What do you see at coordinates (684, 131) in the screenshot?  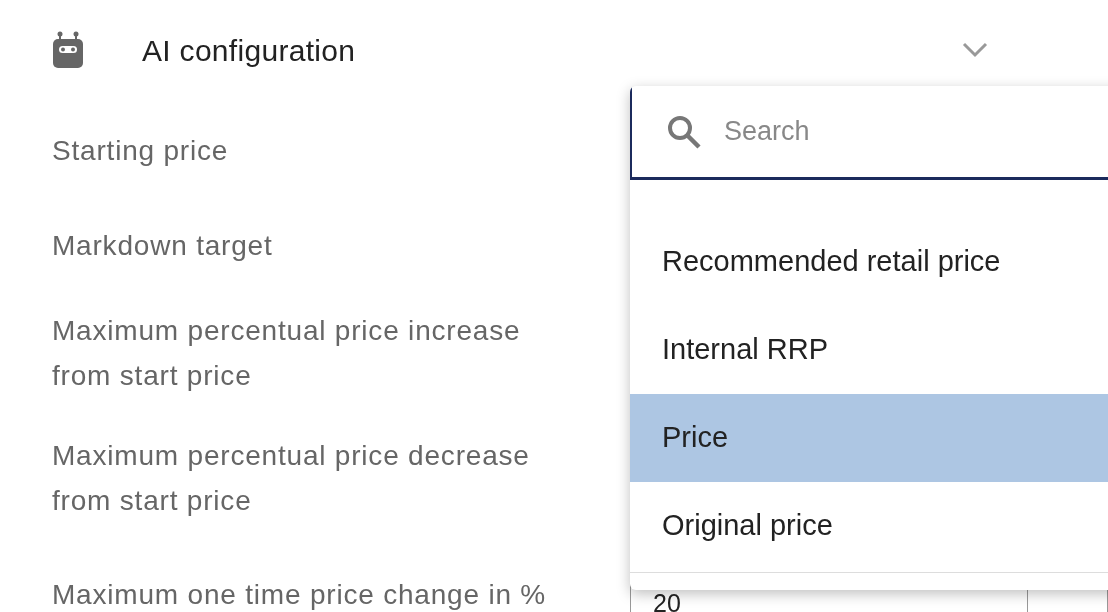 I see `search-icon` at bounding box center [684, 131].